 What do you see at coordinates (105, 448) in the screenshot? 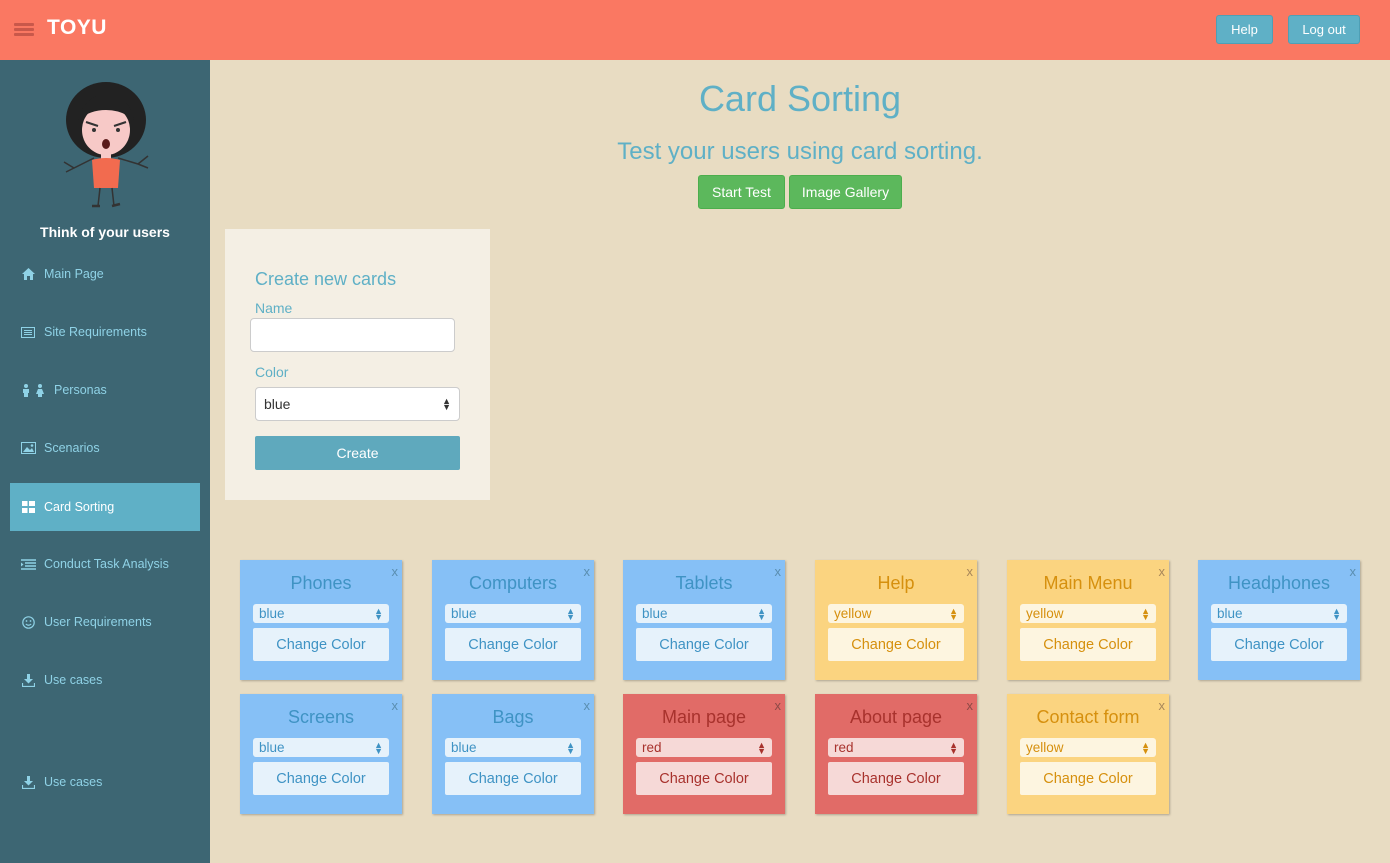
I see `sidebar-item-scenarios: Scenarios` at bounding box center [105, 448].